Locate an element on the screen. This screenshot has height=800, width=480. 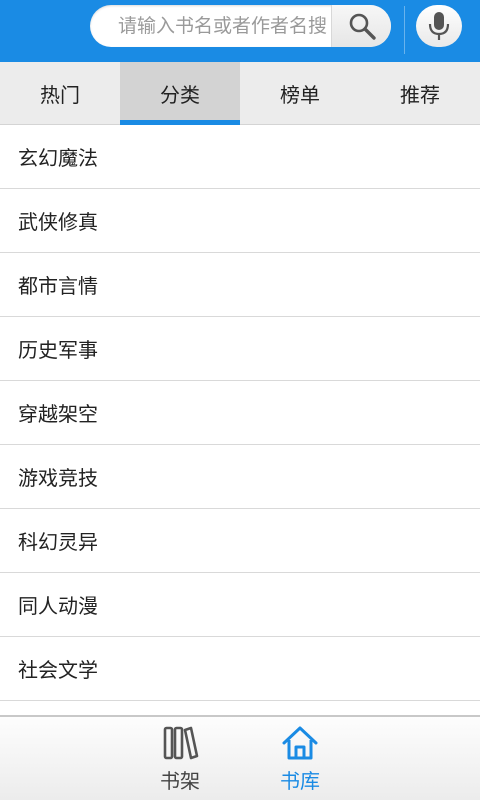
list-item: 同人动漫 is located at coordinates (240, 605).